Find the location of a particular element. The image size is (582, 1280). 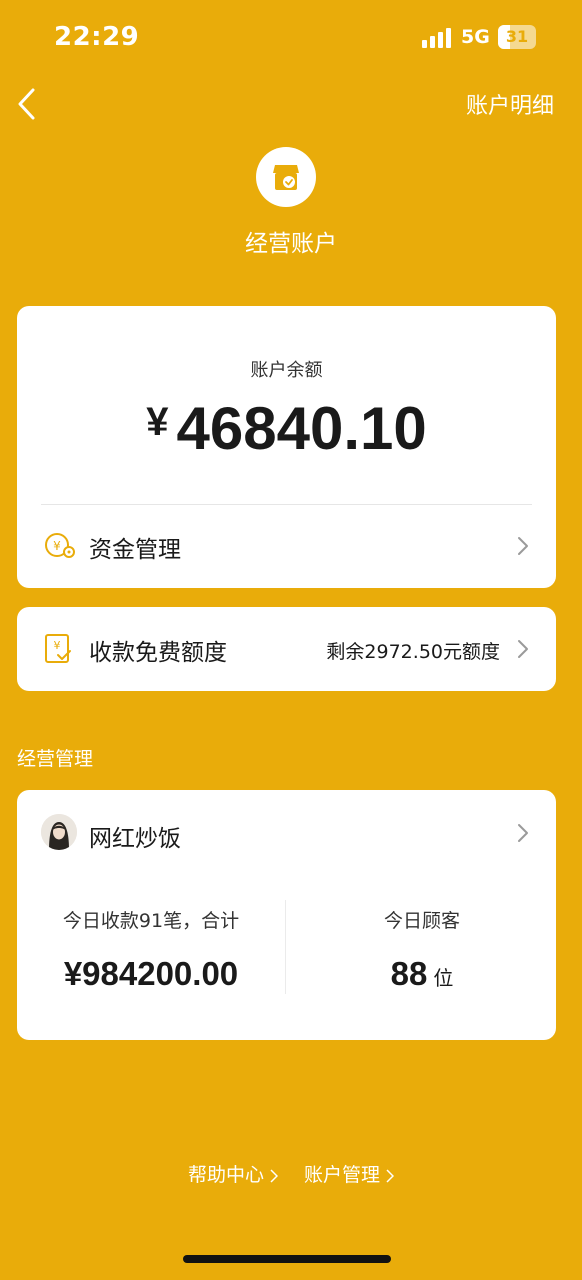

shop-name: 网红炒饭 is located at coordinates (135, 836).